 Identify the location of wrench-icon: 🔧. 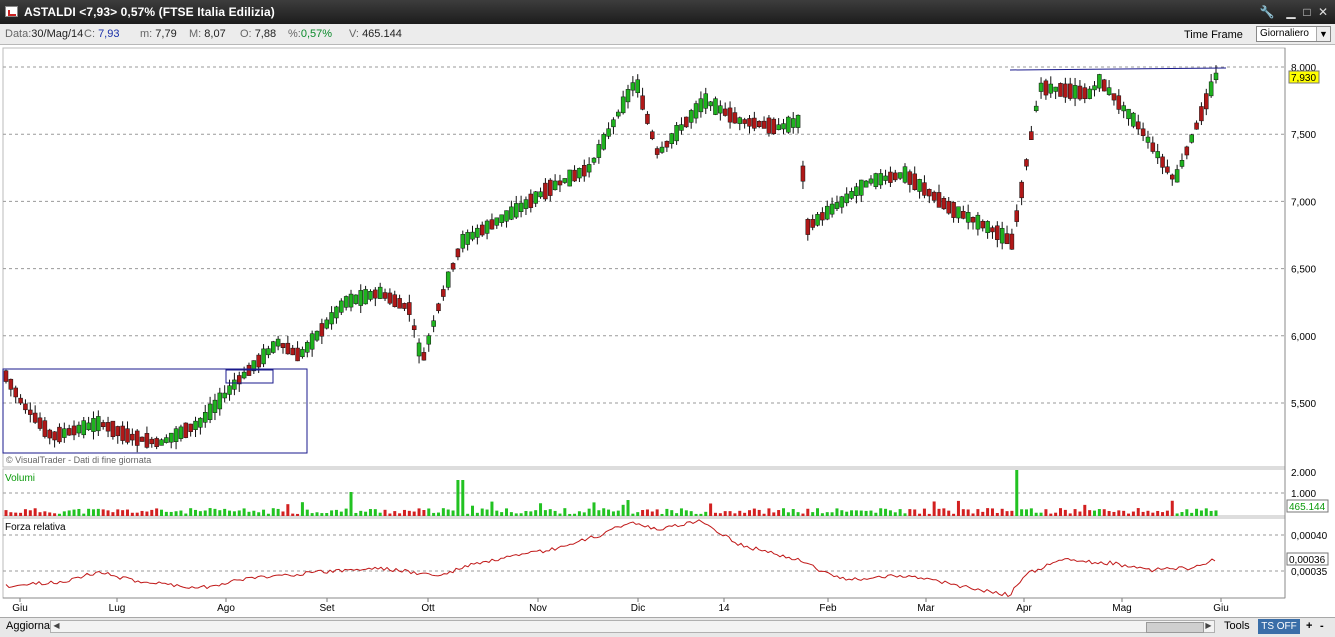
(1267, 12).